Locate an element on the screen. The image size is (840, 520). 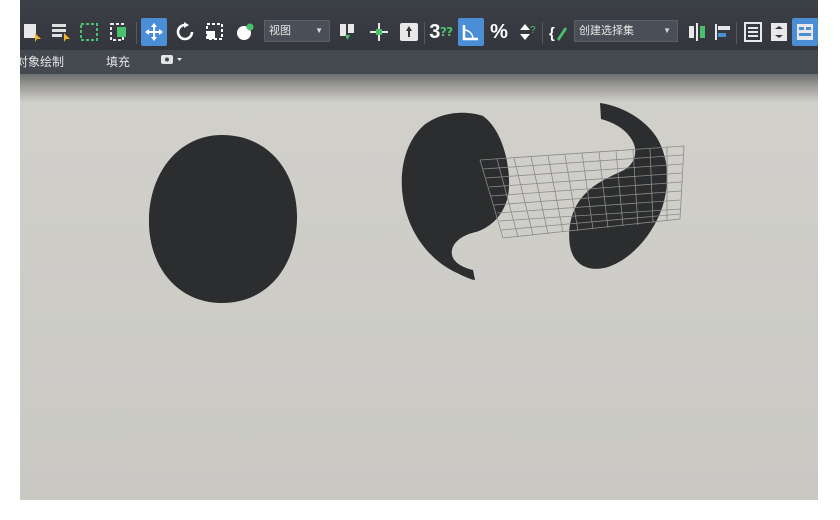
select-object-icon is located at coordinates (33, 32).